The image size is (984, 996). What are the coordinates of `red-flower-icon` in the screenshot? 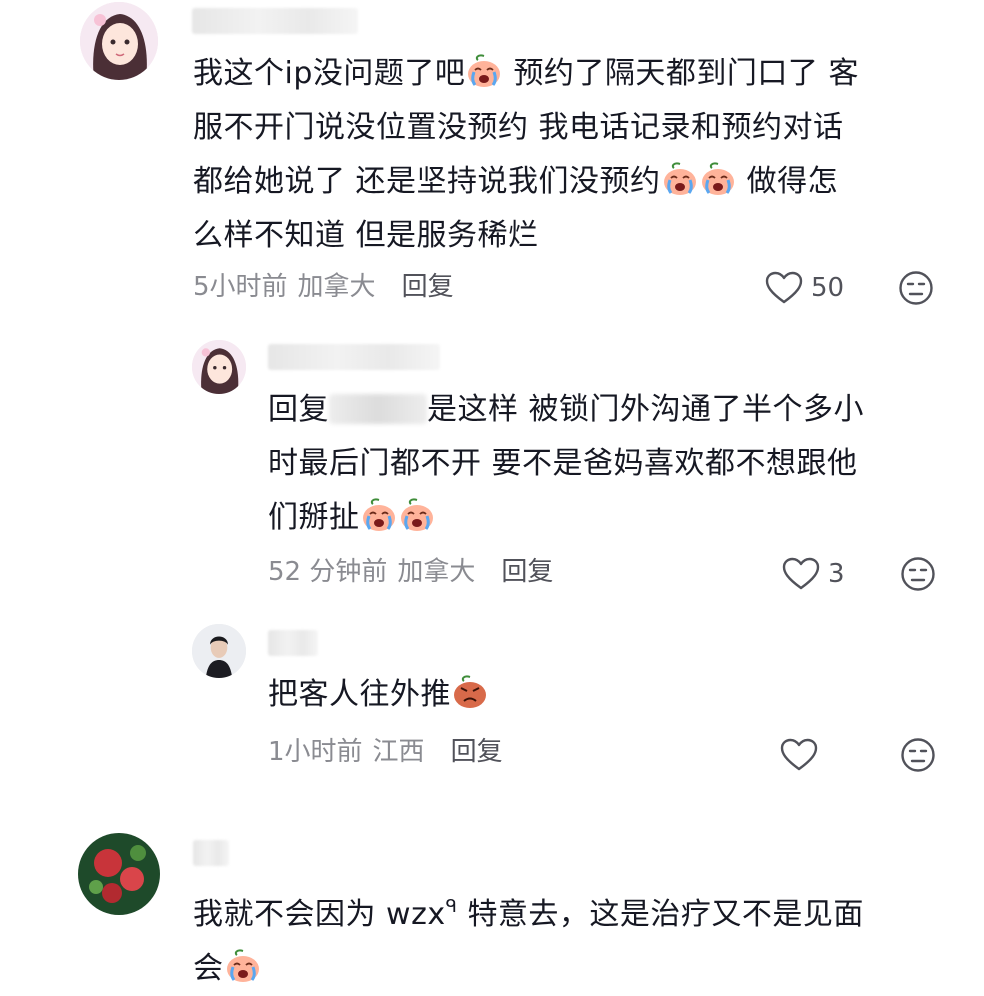 It's located at (119, 874).